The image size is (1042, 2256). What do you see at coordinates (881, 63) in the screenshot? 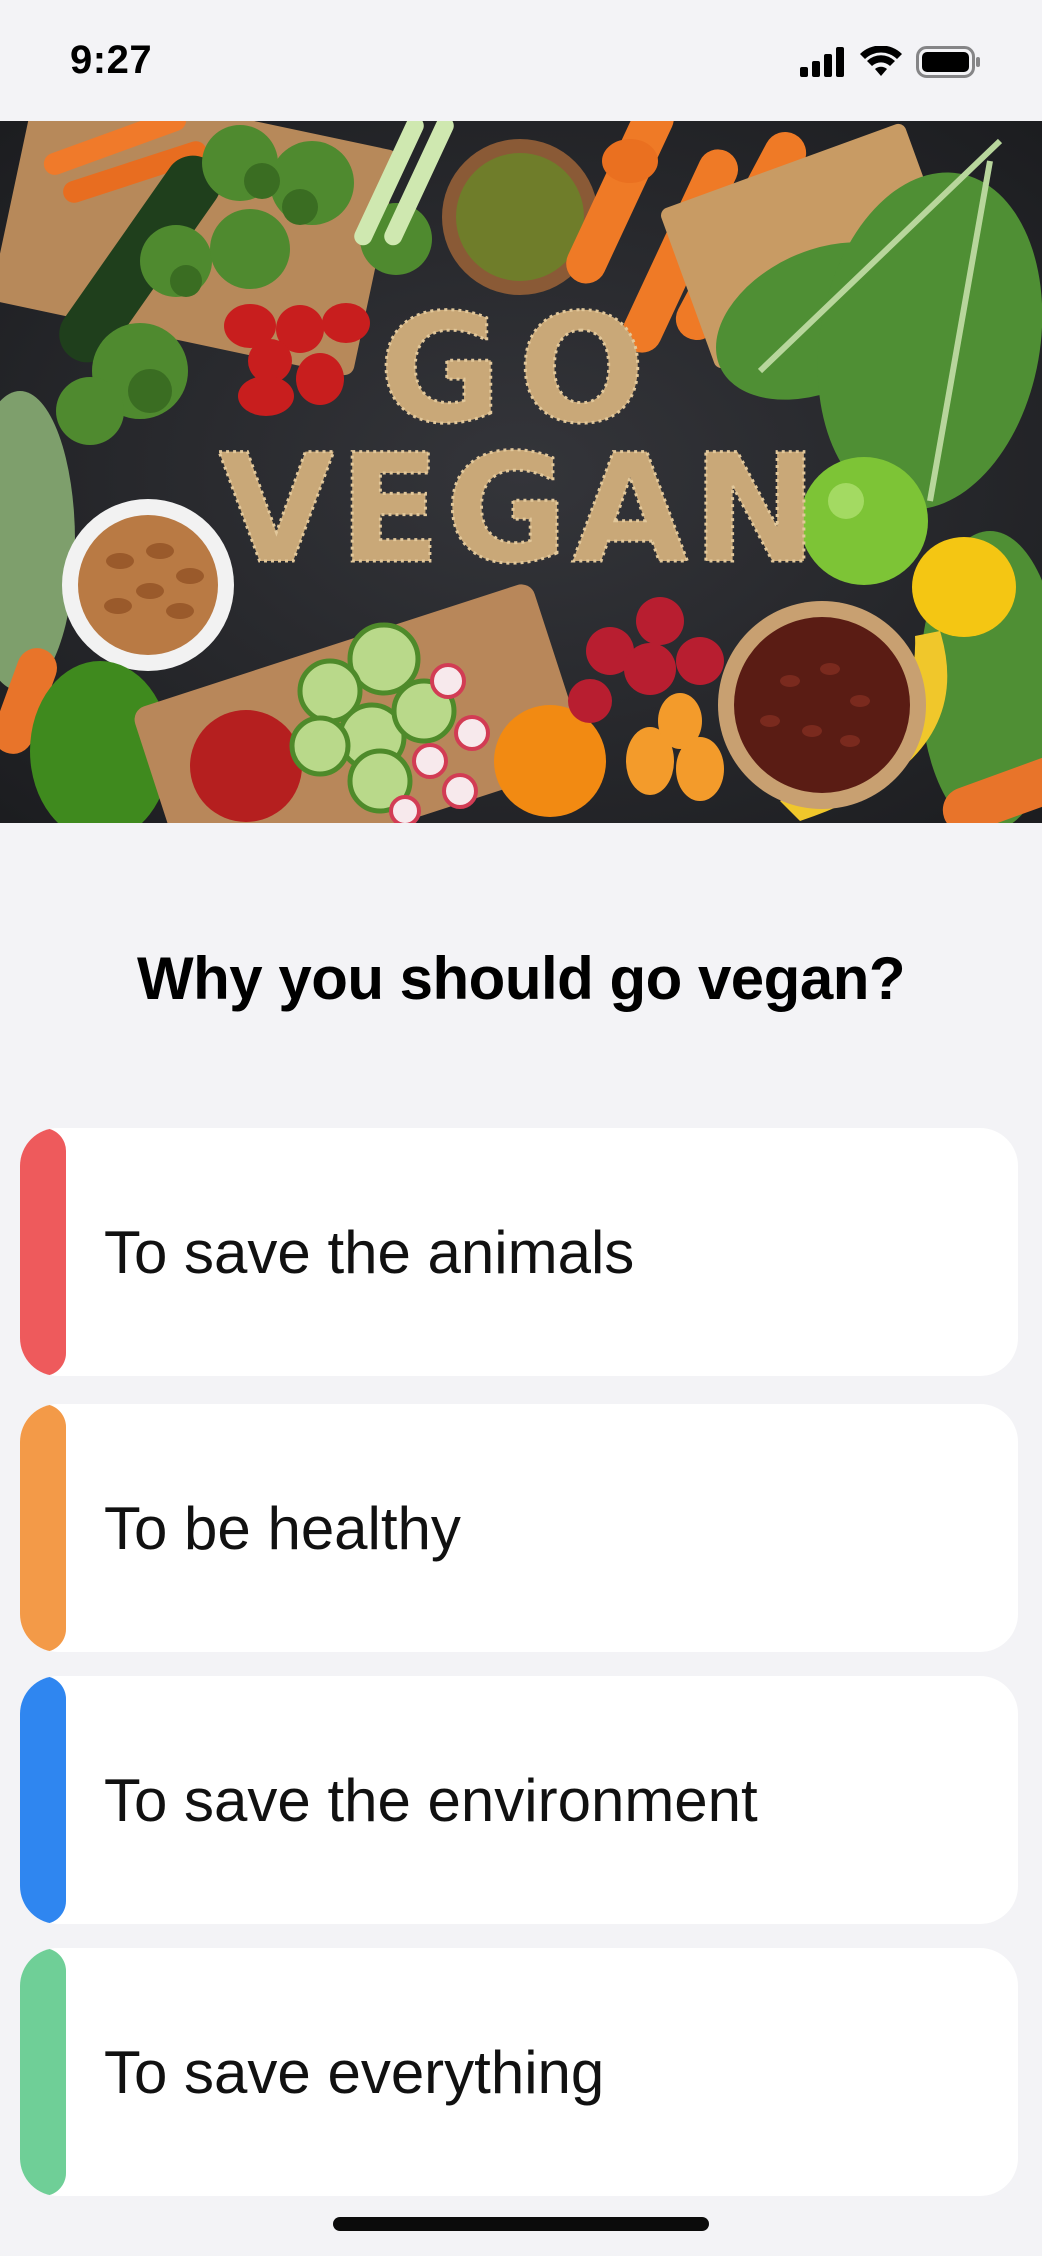
I see `wifi-icon` at bounding box center [881, 63].